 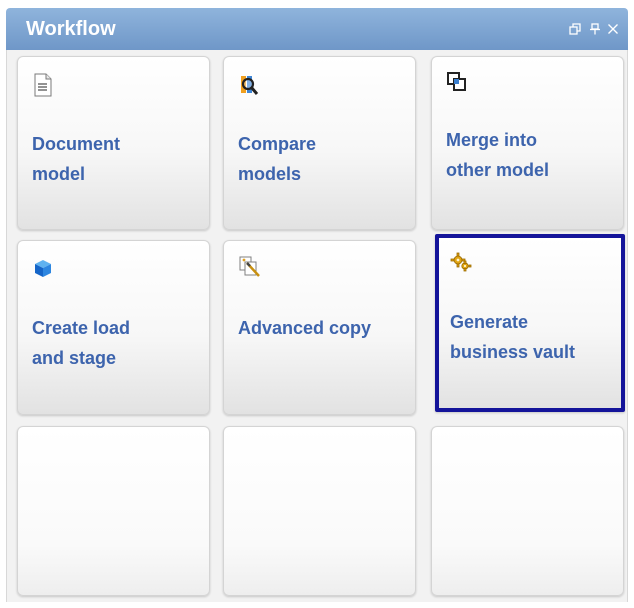 I want to click on tile-create-load-and-stage: Create load and stage, so click(x=113, y=327).